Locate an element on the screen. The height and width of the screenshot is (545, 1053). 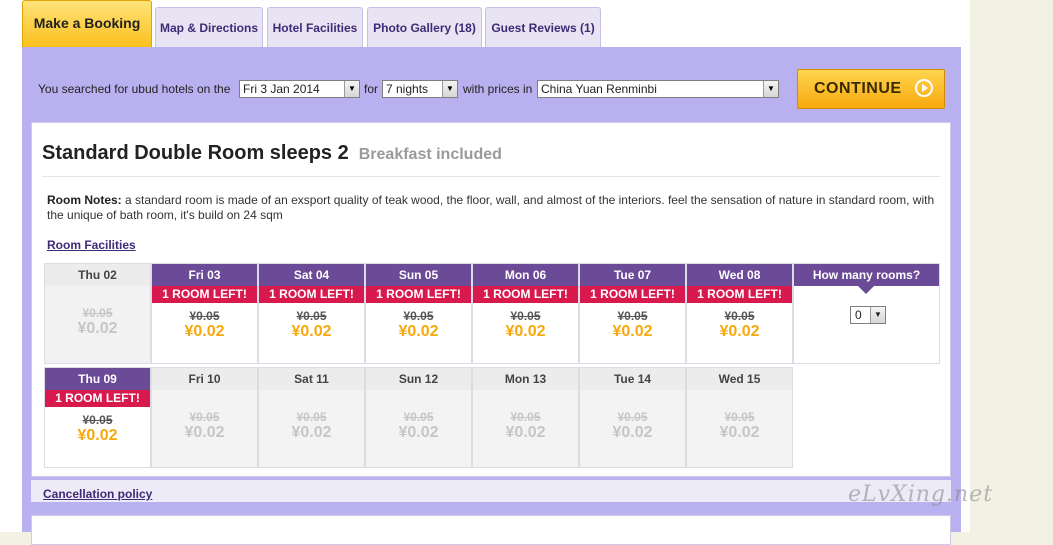
room-title-text: Standard Double Room sleeps 2 is located at coordinates (195, 153).